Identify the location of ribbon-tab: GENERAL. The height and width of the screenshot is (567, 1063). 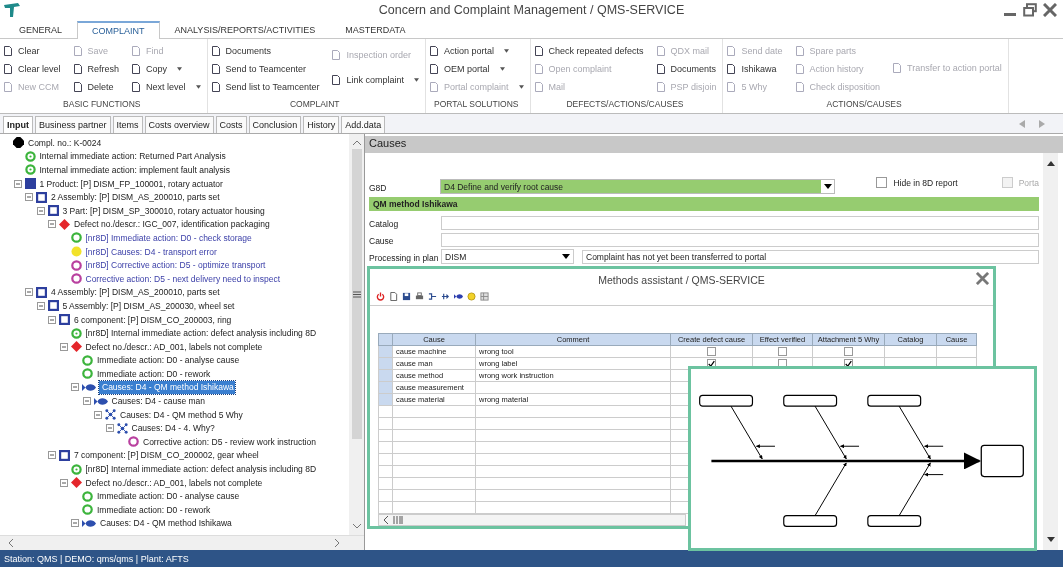
(40, 29).